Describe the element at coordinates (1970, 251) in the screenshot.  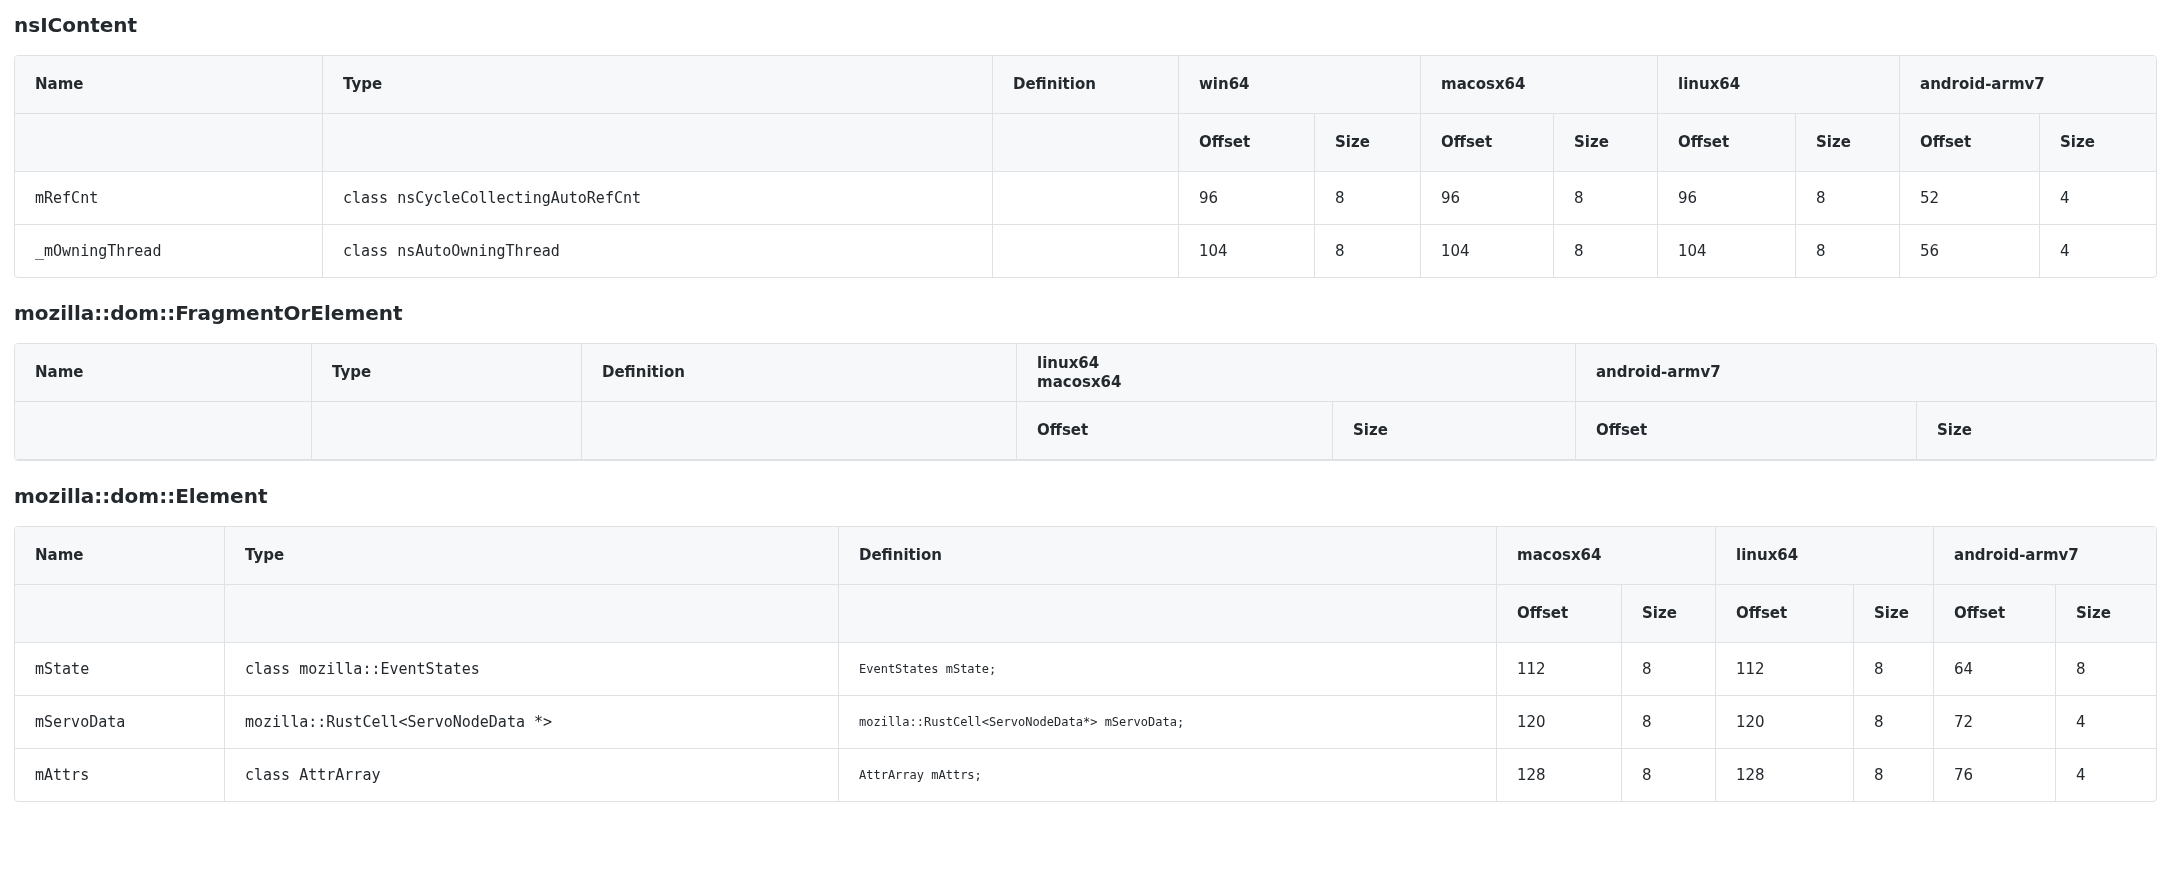
I see `table-cell: 56` at that location.